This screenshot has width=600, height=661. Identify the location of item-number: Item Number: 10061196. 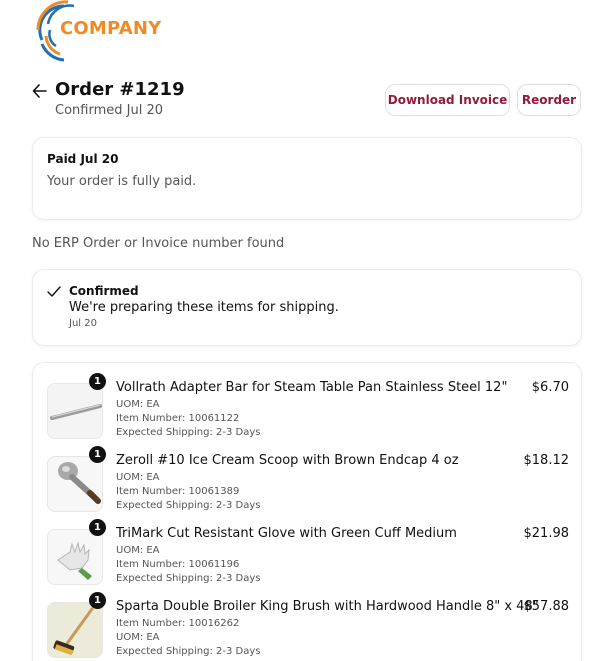
(178, 564).